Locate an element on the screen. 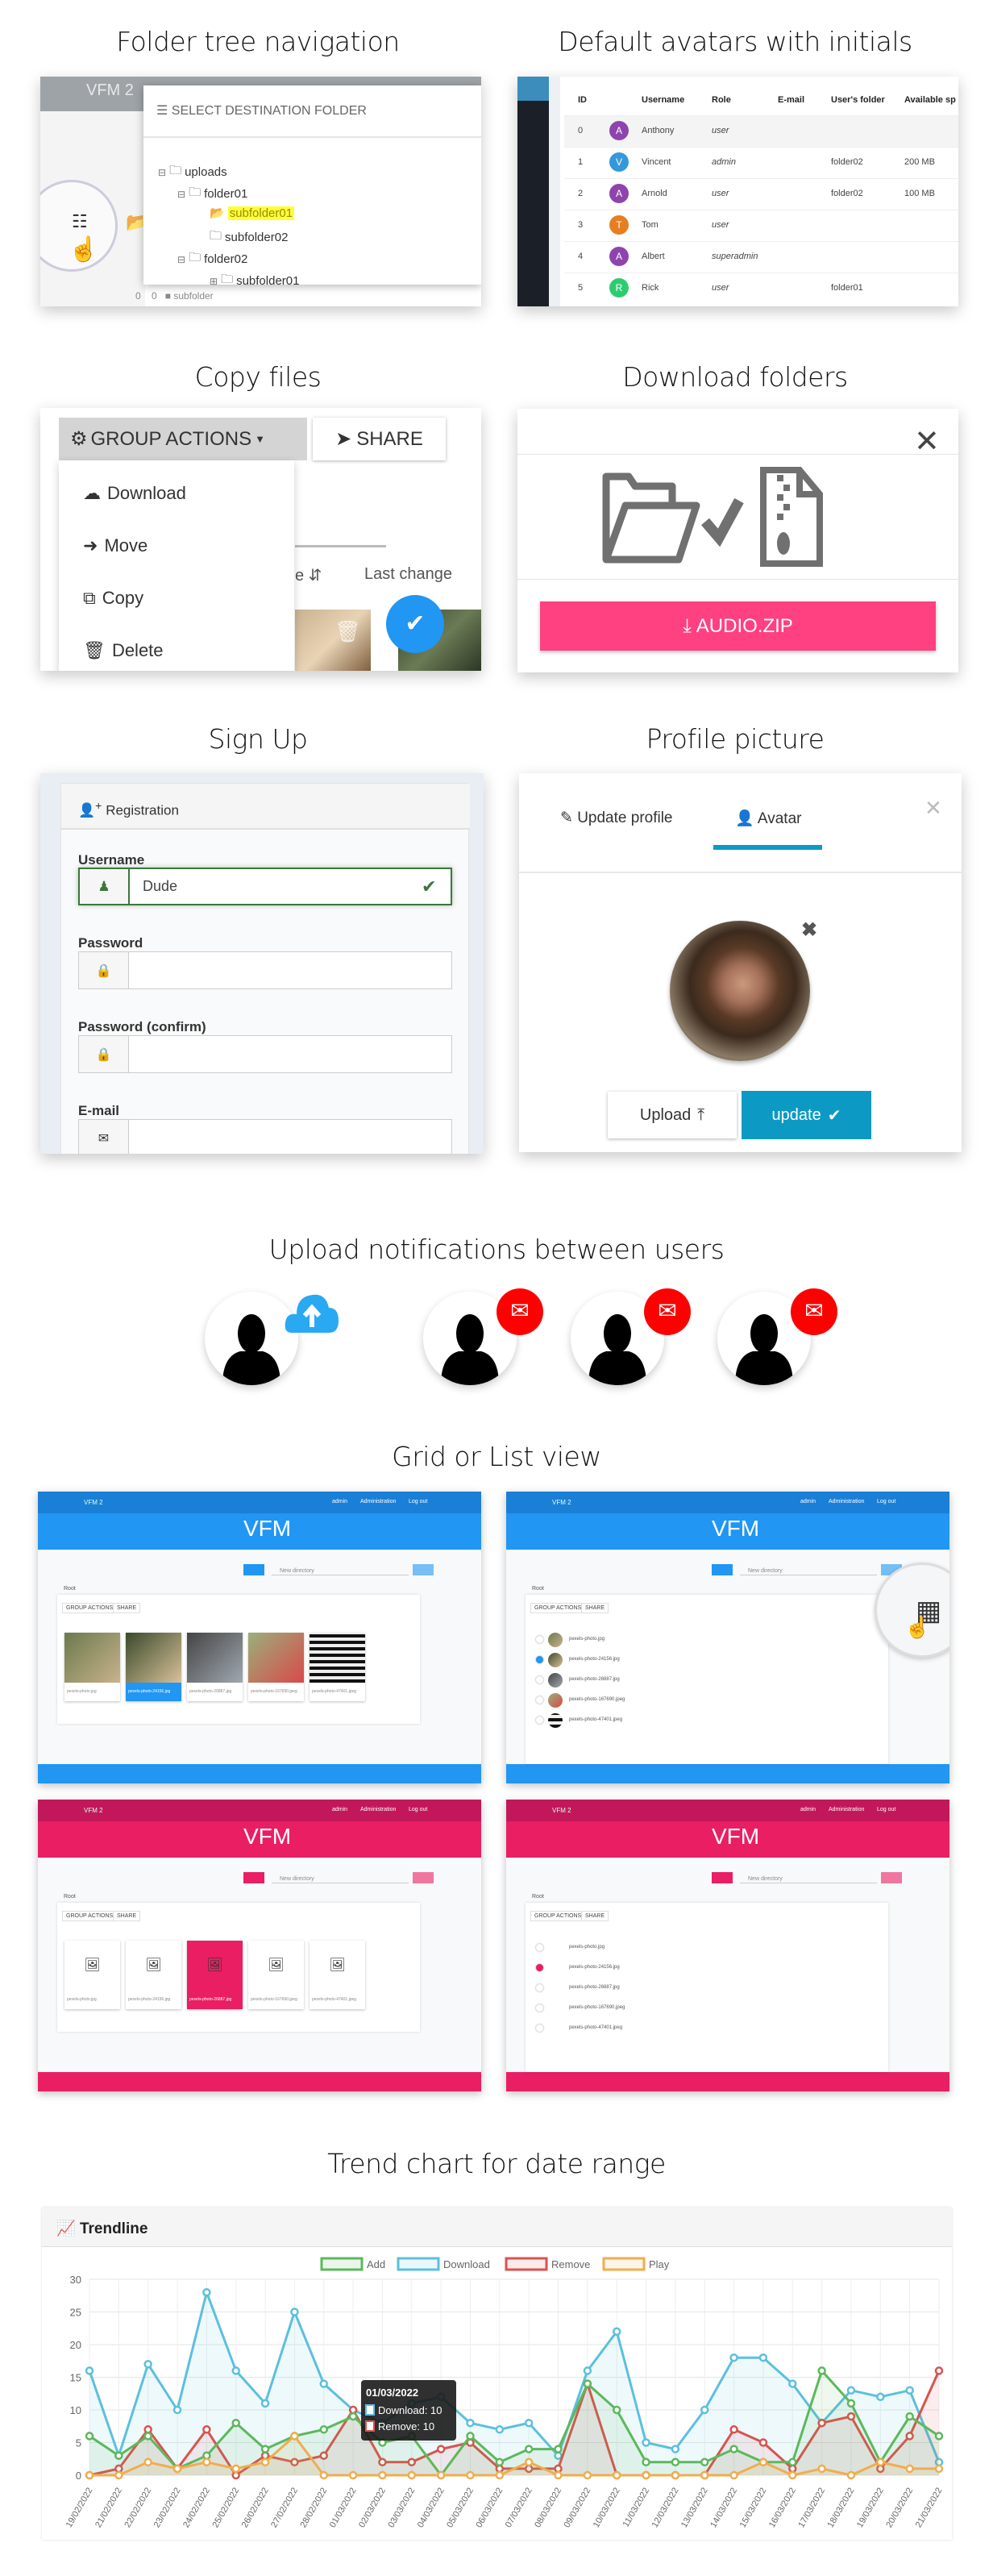 The width and height of the screenshot is (993, 2576). file-card: 🖼 pexels-photo-47401.jpeg is located at coordinates (337, 1975).